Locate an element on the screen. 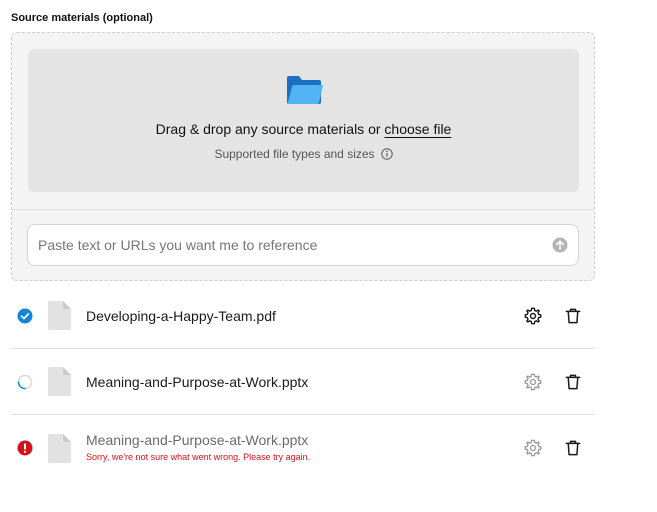  card-divider is located at coordinates (303, 209).